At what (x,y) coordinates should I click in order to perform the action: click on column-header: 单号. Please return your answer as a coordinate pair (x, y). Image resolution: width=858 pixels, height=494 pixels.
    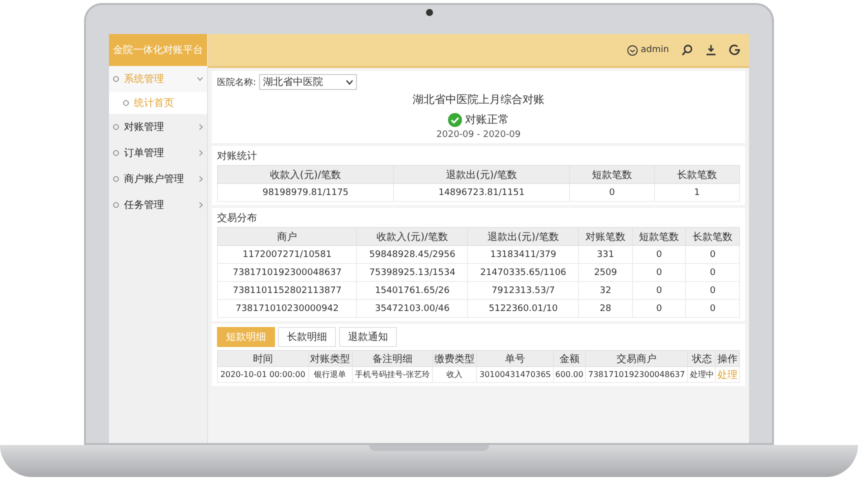
    Looking at the image, I should click on (515, 358).